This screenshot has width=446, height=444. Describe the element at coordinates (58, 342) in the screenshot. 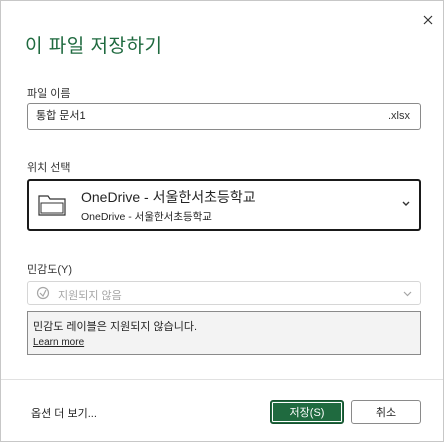

I see `learn-more-link: Learn more` at that location.